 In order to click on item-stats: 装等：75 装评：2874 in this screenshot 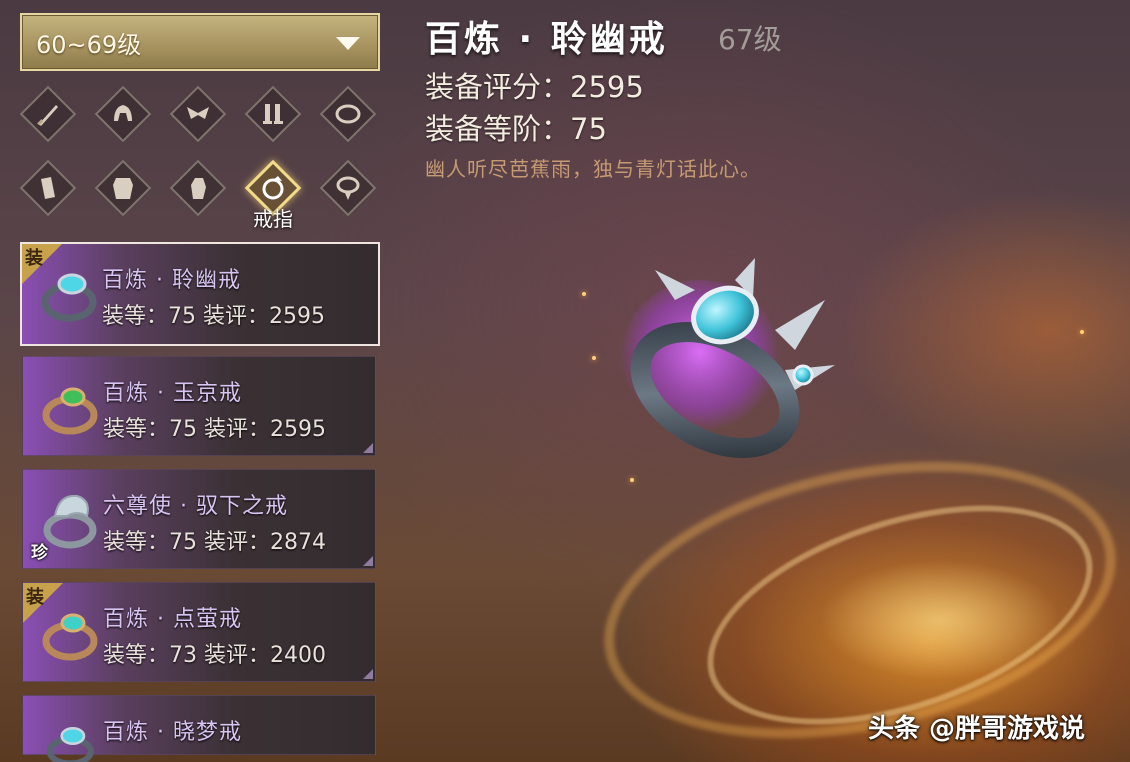, I will do `click(214, 542)`.